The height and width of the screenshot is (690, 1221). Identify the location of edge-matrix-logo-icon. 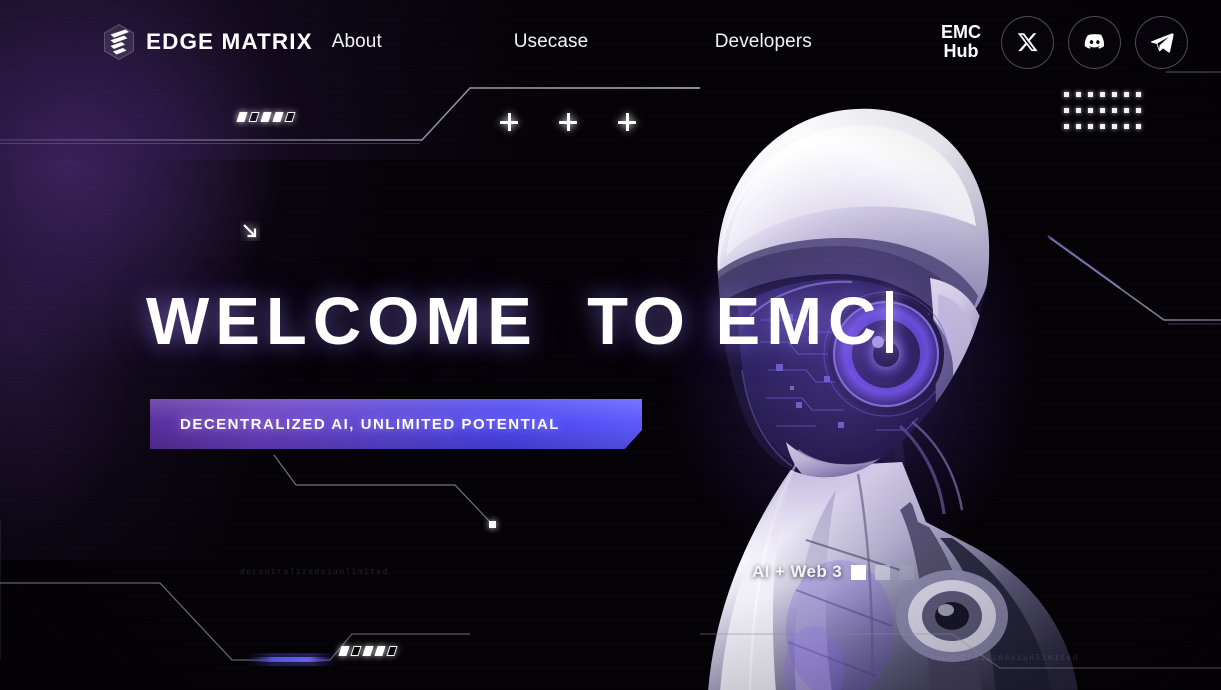
(119, 42).